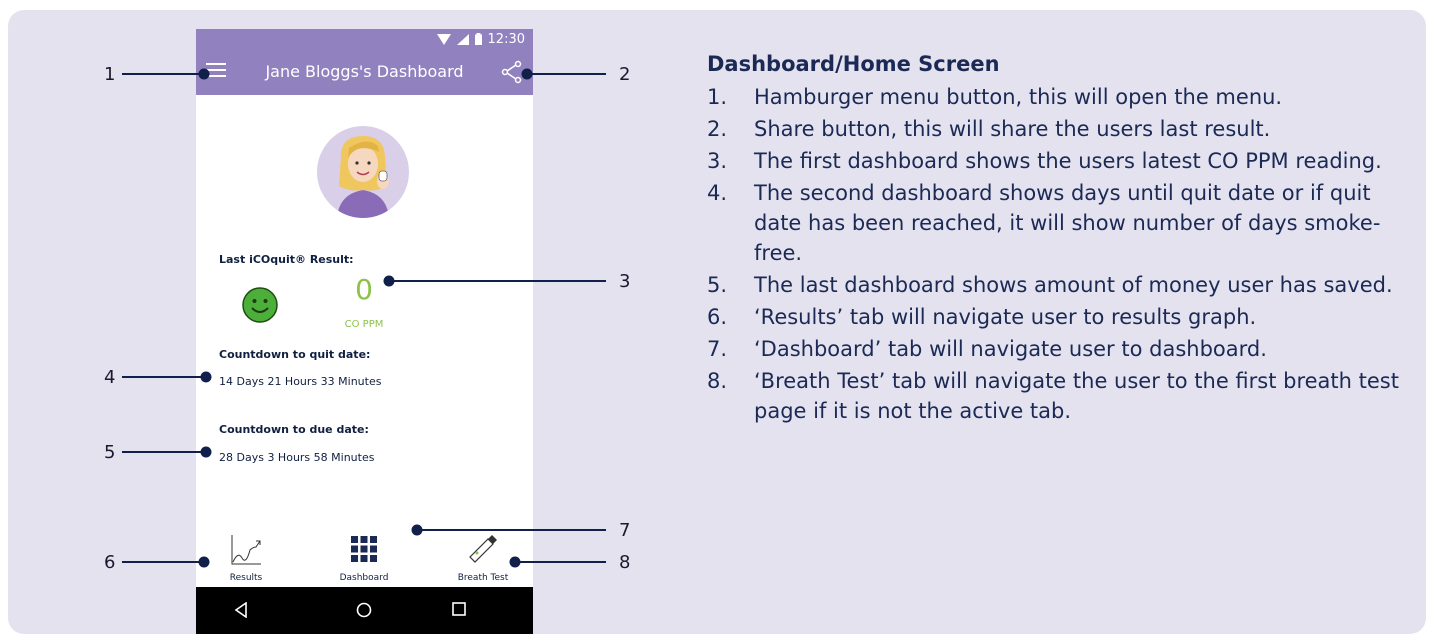 The image size is (1434, 640). I want to click on last-result-label: Last iCOquit® Result:, so click(286, 259).